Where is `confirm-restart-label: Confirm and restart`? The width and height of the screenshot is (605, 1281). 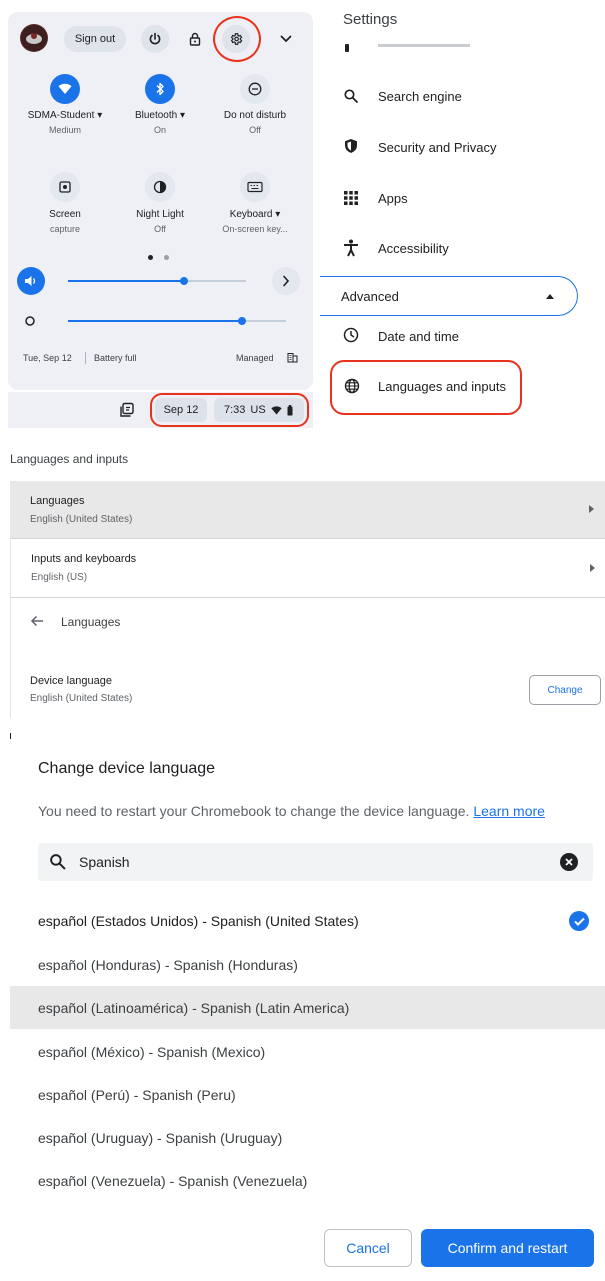
confirm-restart-label: Confirm and restart is located at coordinates (507, 1248).